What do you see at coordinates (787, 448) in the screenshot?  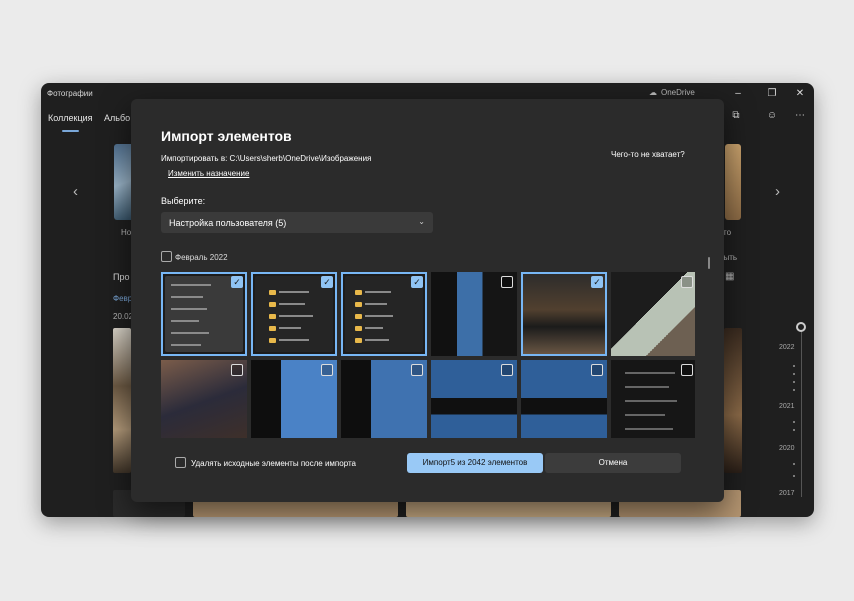 I see `timeline-year: 2020` at bounding box center [787, 448].